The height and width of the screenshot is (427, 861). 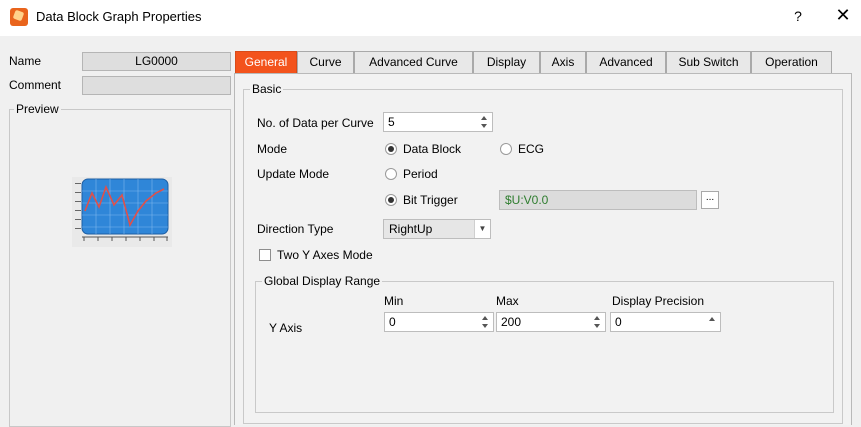 What do you see at coordinates (531, 149) in the screenshot?
I see `mode-ecg-label: ECG` at bounding box center [531, 149].